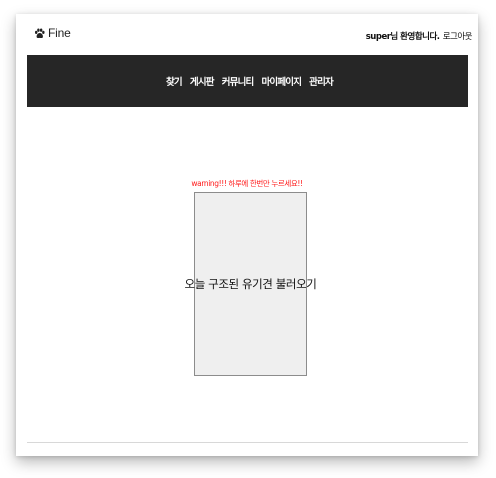  Describe the element at coordinates (281, 81) in the screenshot. I see `nav-item-mypage: 마이페이지` at that location.